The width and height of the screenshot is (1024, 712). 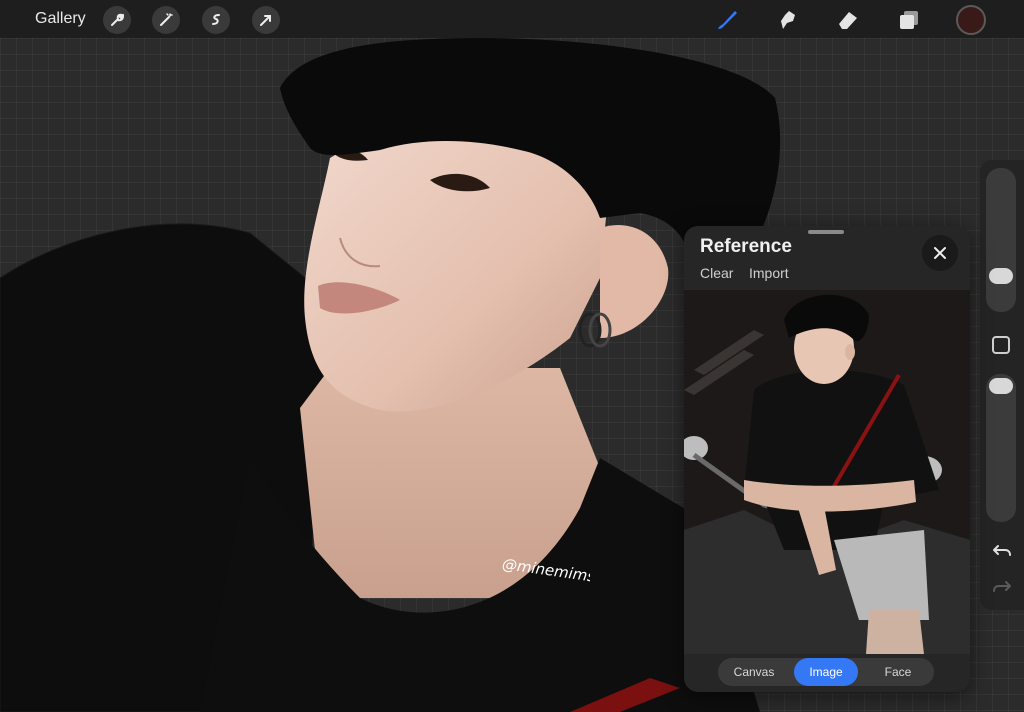 What do you see at coordinates (60, 19) in the screenshot?
I see `gallery-button: Gallery` at bounding box center [60, 19].